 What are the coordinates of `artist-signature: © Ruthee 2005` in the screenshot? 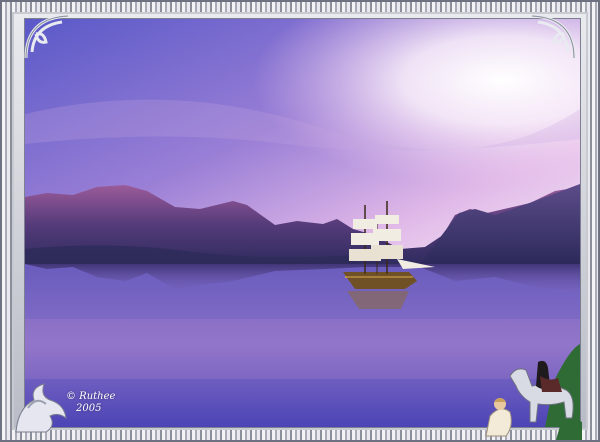 It's located at (90, 403).